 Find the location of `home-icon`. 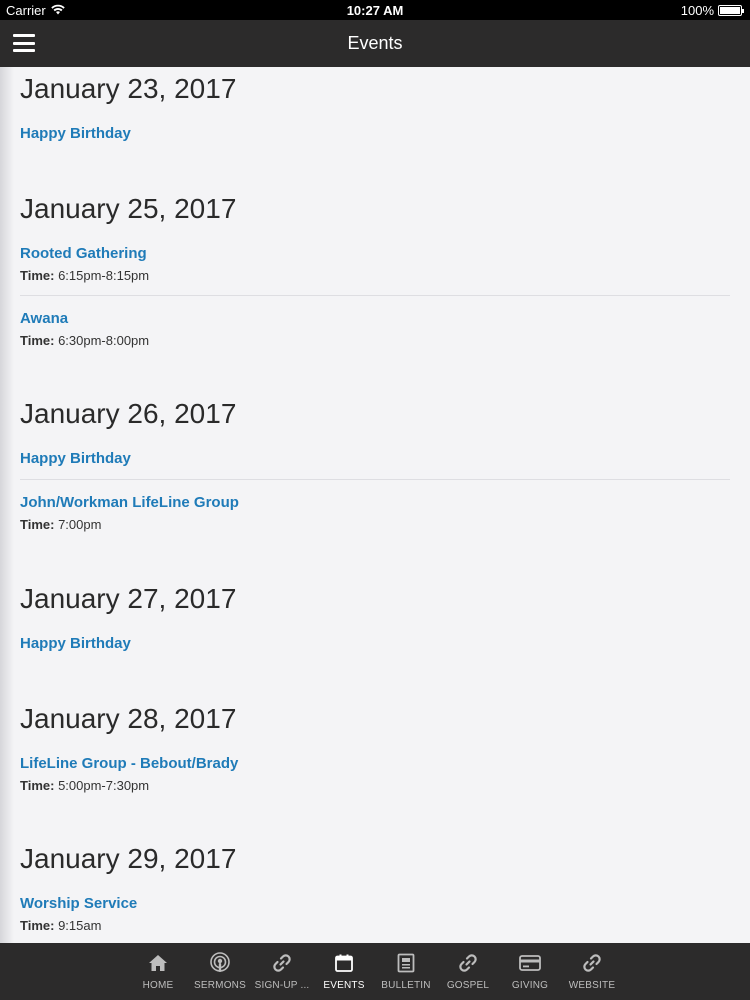

home-icon is located at coordinates (158, 963).